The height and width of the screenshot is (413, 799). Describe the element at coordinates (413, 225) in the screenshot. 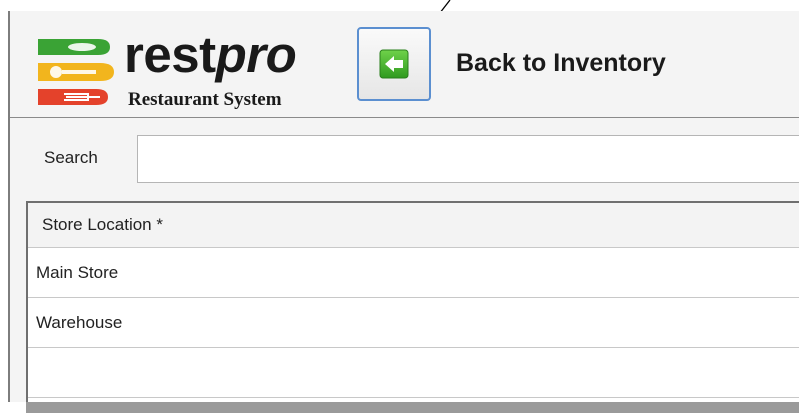

I see `column-header-store-location: Store Location *` at that location.